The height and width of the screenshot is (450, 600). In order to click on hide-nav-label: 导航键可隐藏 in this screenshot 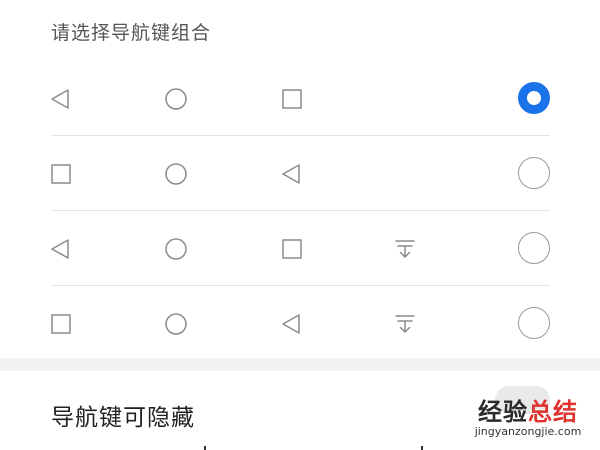, I will do `click(123, 418)`.